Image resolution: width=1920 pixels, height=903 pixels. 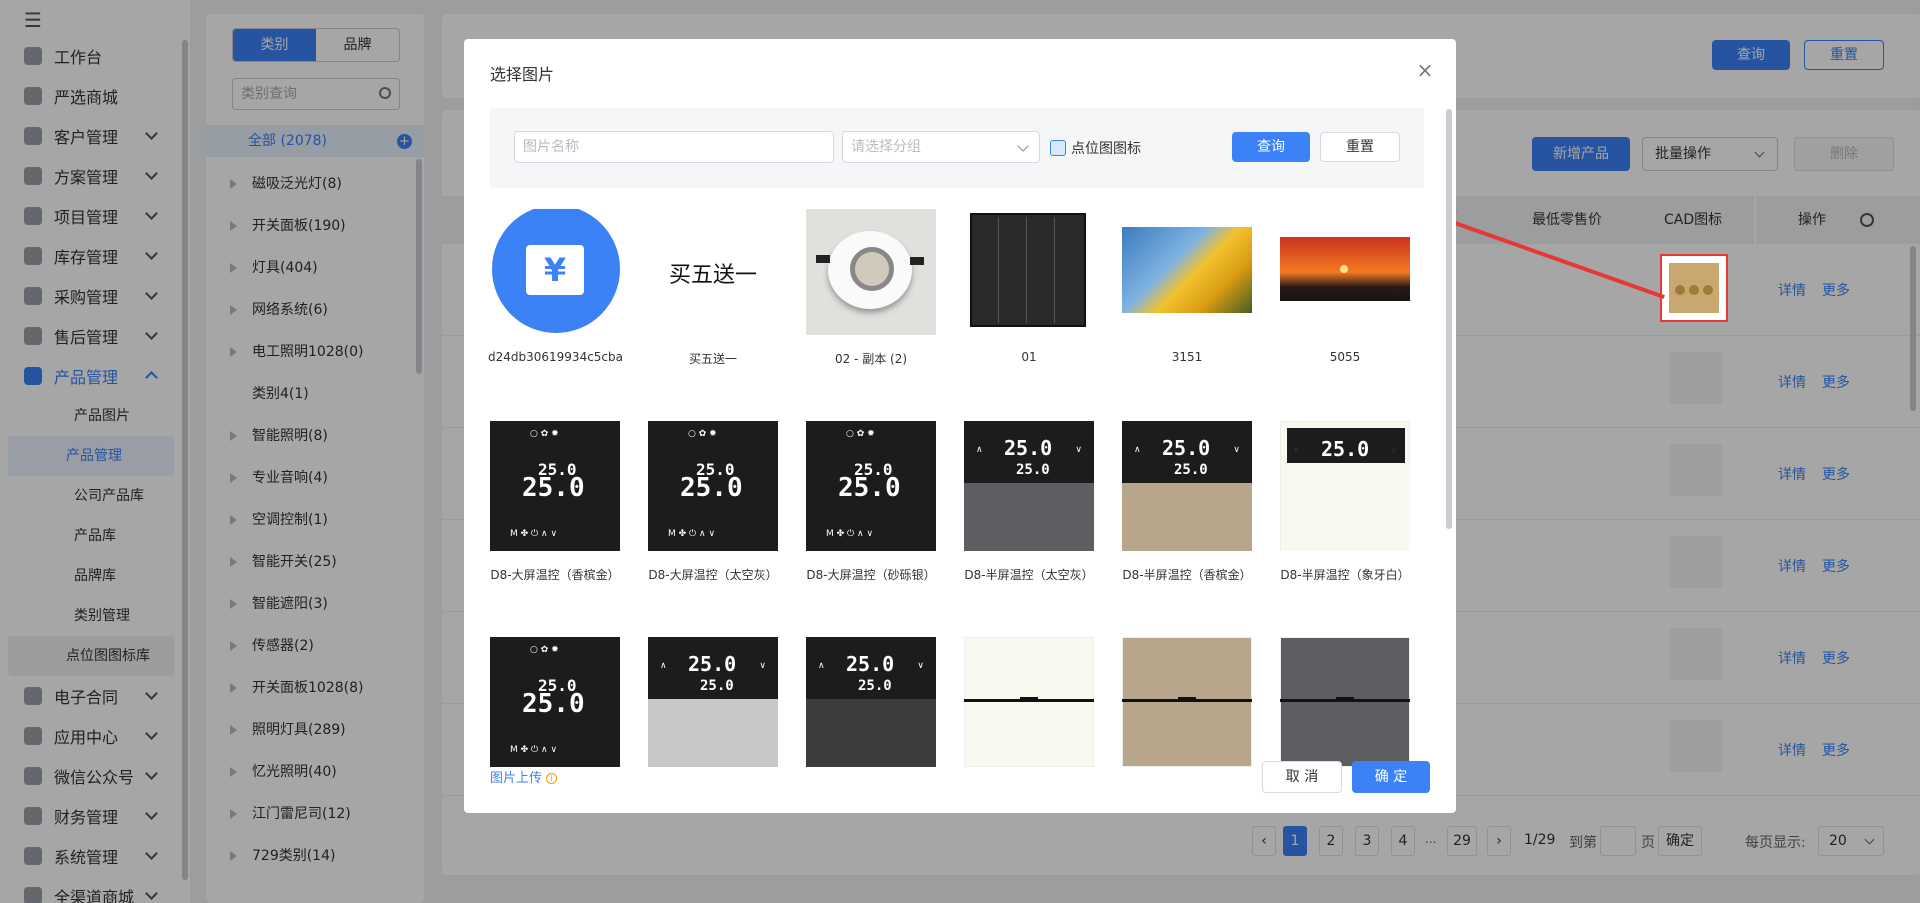 What do you see at coordinates (1360, 147) in the screenshot?
I see `dialog-reset-button: 重置` at bounding box center [1360, 147].